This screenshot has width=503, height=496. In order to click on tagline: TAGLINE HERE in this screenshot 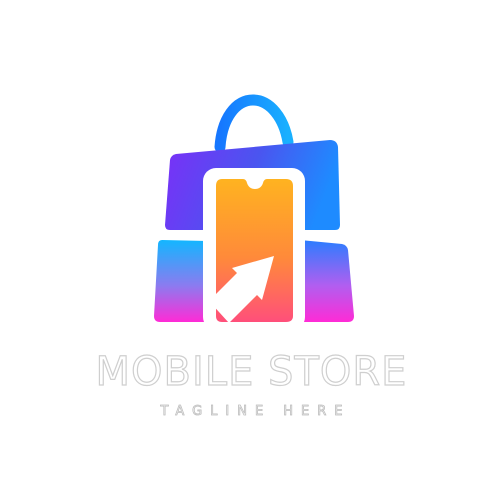, I will do `click(255, 411)`.